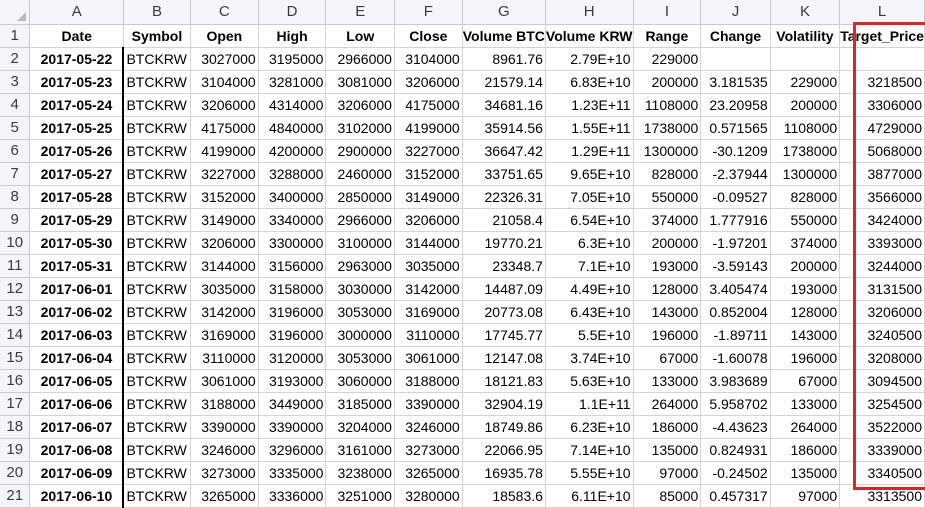 The height and width of the screenshot is (508, 925). I want to click on cell-d21: 3336000, so click(292, 496).